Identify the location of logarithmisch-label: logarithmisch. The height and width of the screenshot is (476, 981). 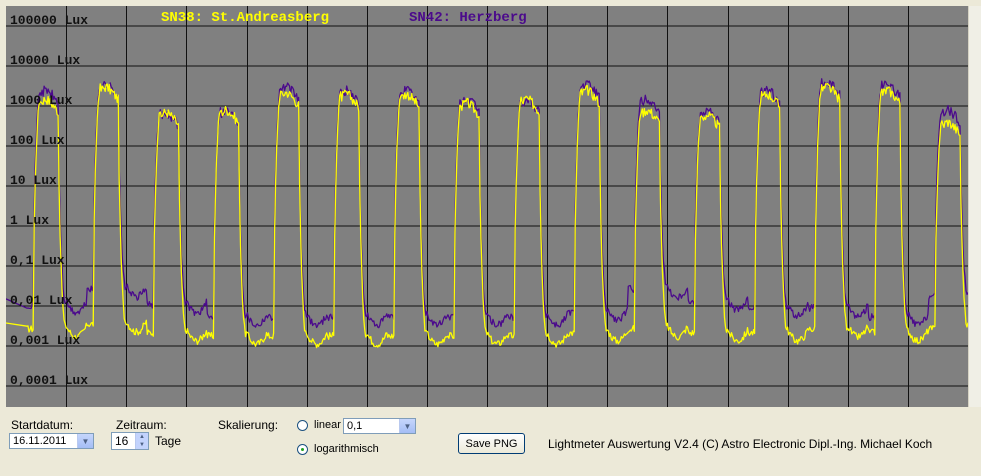
(346, 449).